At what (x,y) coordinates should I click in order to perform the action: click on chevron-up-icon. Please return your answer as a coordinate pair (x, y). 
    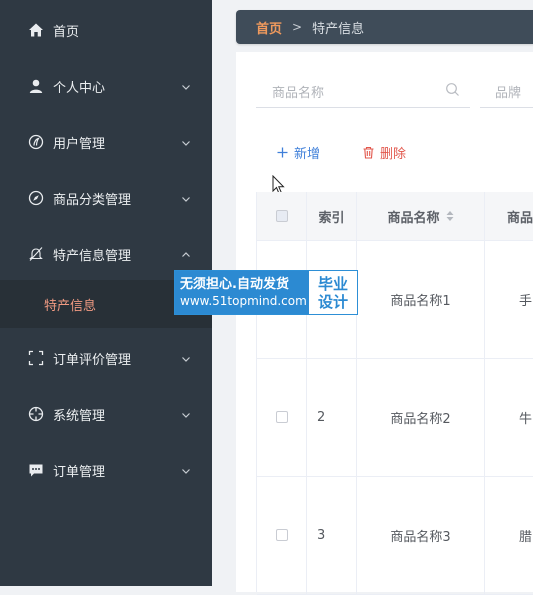
    Looking at the image, I should click on (186, 252).